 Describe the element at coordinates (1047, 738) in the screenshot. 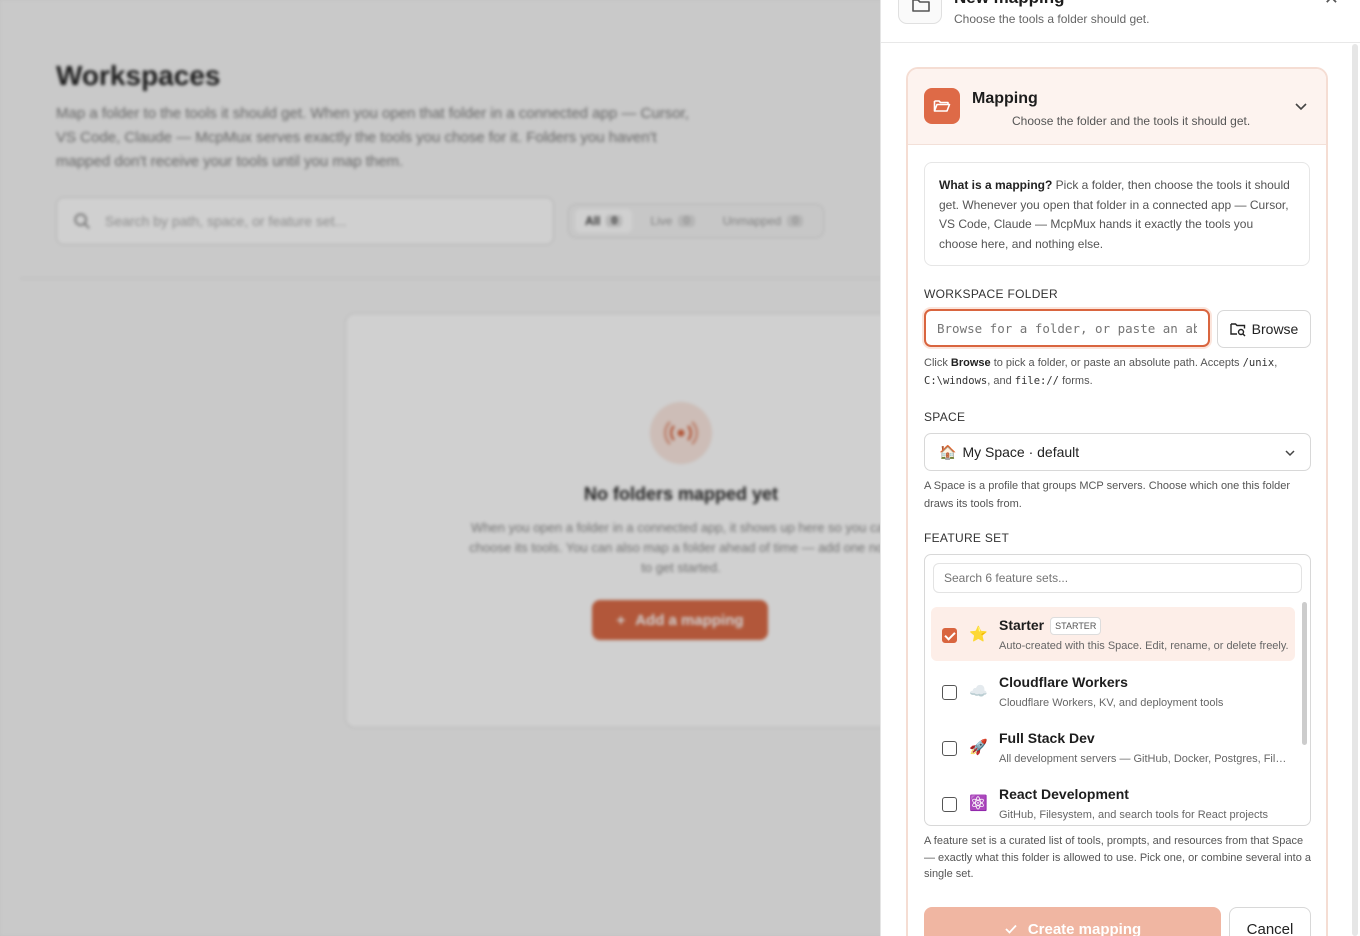

I see `feature-set-name: Full Stack Dev` at that location.